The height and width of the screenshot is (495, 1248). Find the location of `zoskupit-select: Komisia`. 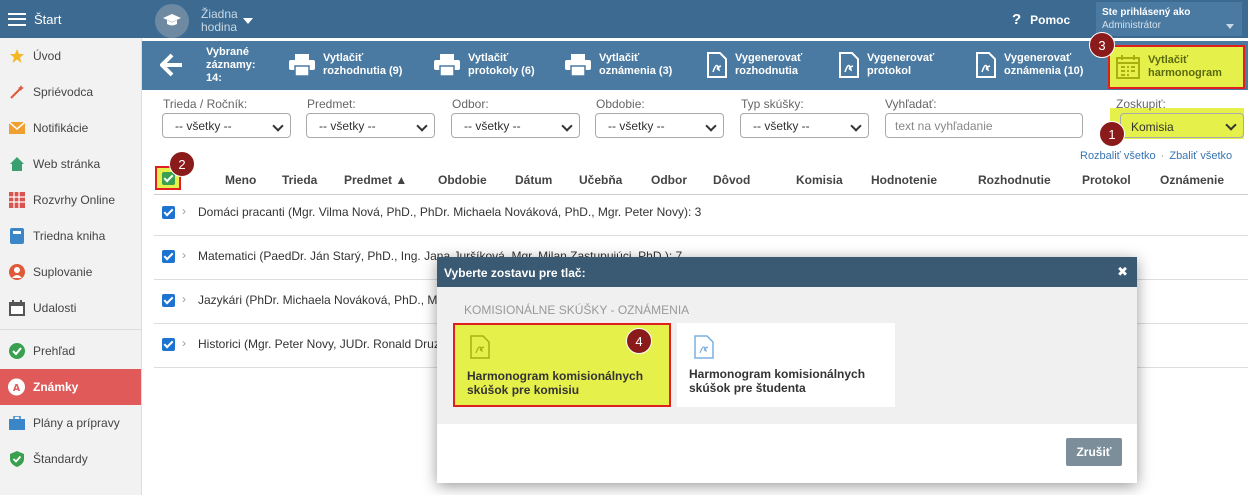

zoskupit-select: Komisia is located at coordinates (1182, 125).